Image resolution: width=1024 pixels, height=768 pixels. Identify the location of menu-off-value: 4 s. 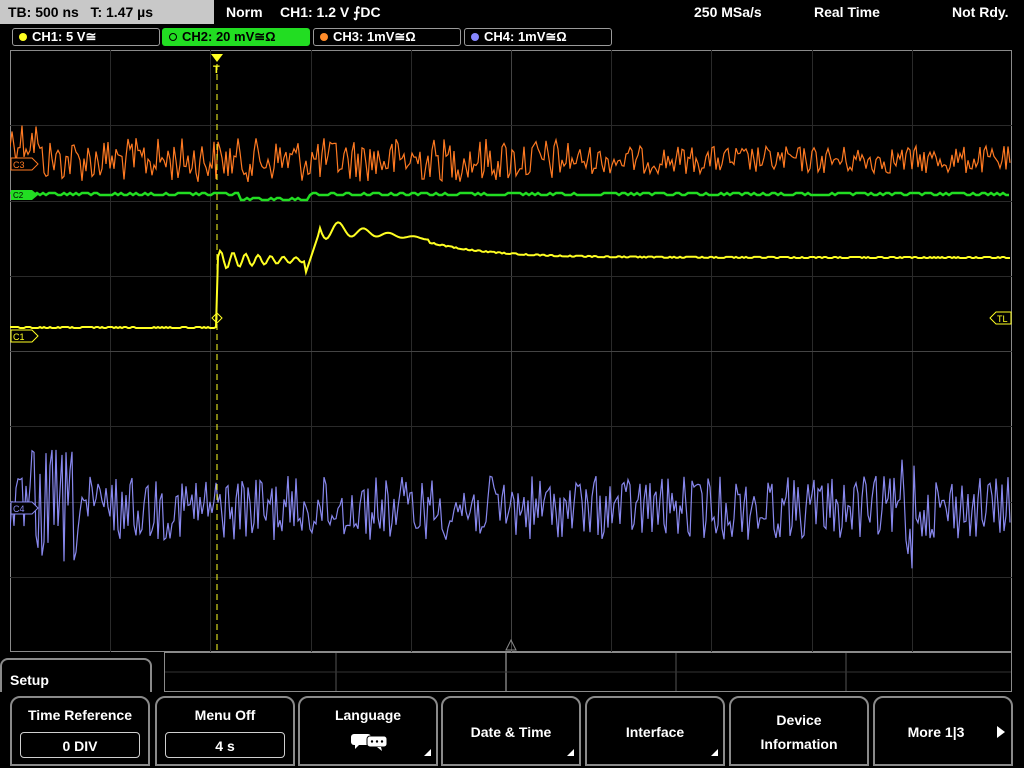
(225, 745).